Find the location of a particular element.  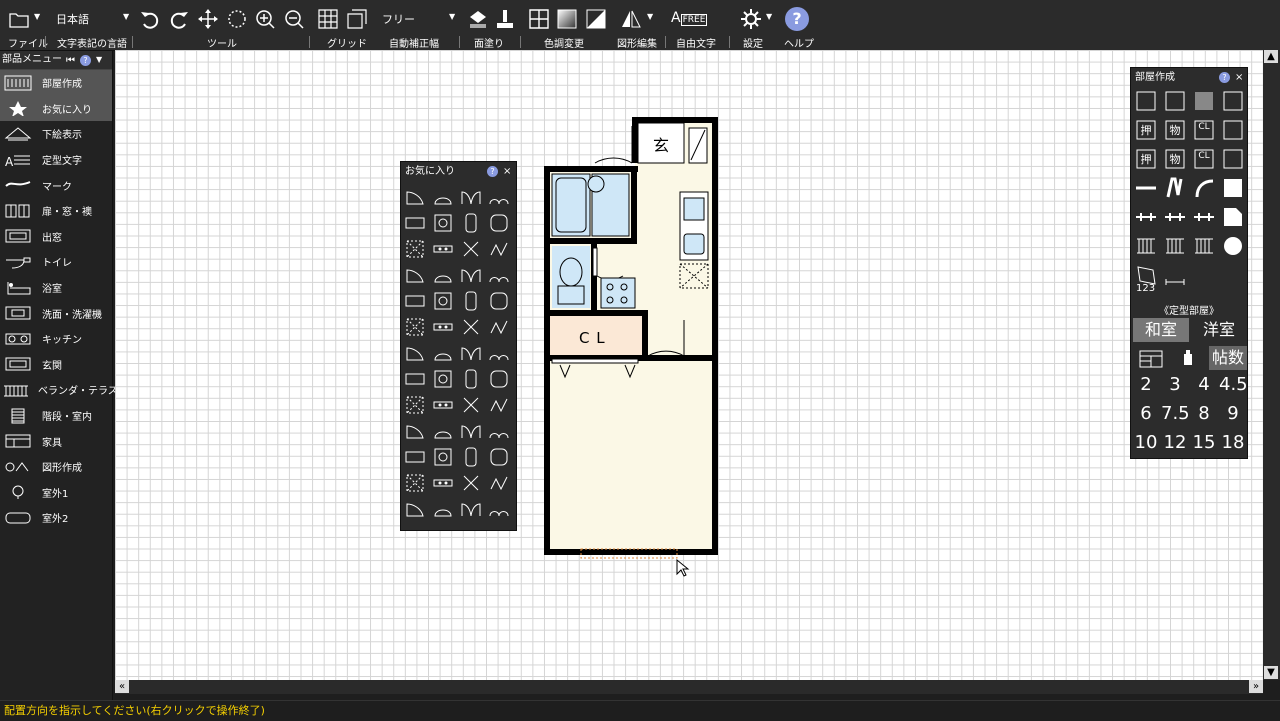

sidebar-item-furniture: 家具 is located at coordinates (56, 441).